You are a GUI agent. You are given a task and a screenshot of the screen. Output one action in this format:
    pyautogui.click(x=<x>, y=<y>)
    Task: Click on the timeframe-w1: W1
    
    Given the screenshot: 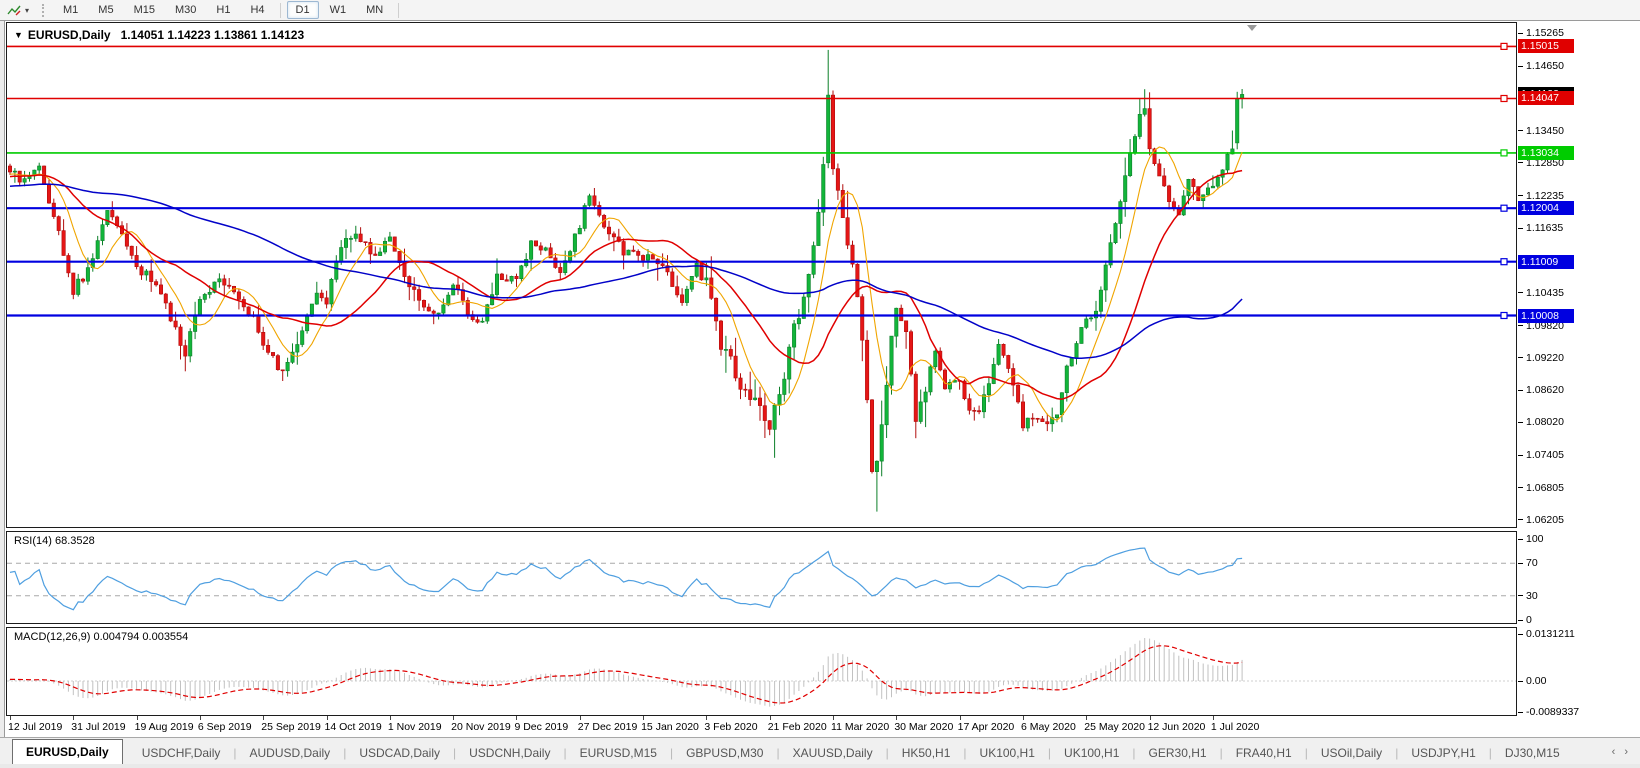 What is the action you would take?
    pyautogui.click(x=338, y=10)
    